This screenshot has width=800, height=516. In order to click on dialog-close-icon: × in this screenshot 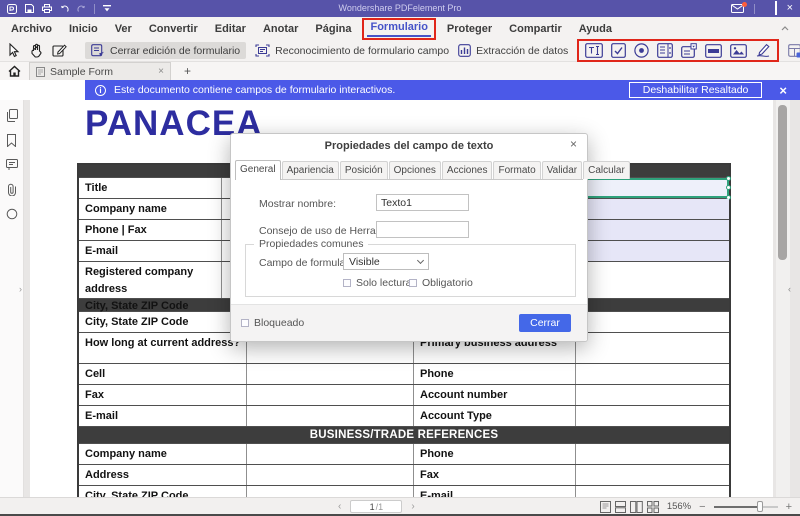, I will do `click(573, 144)`.